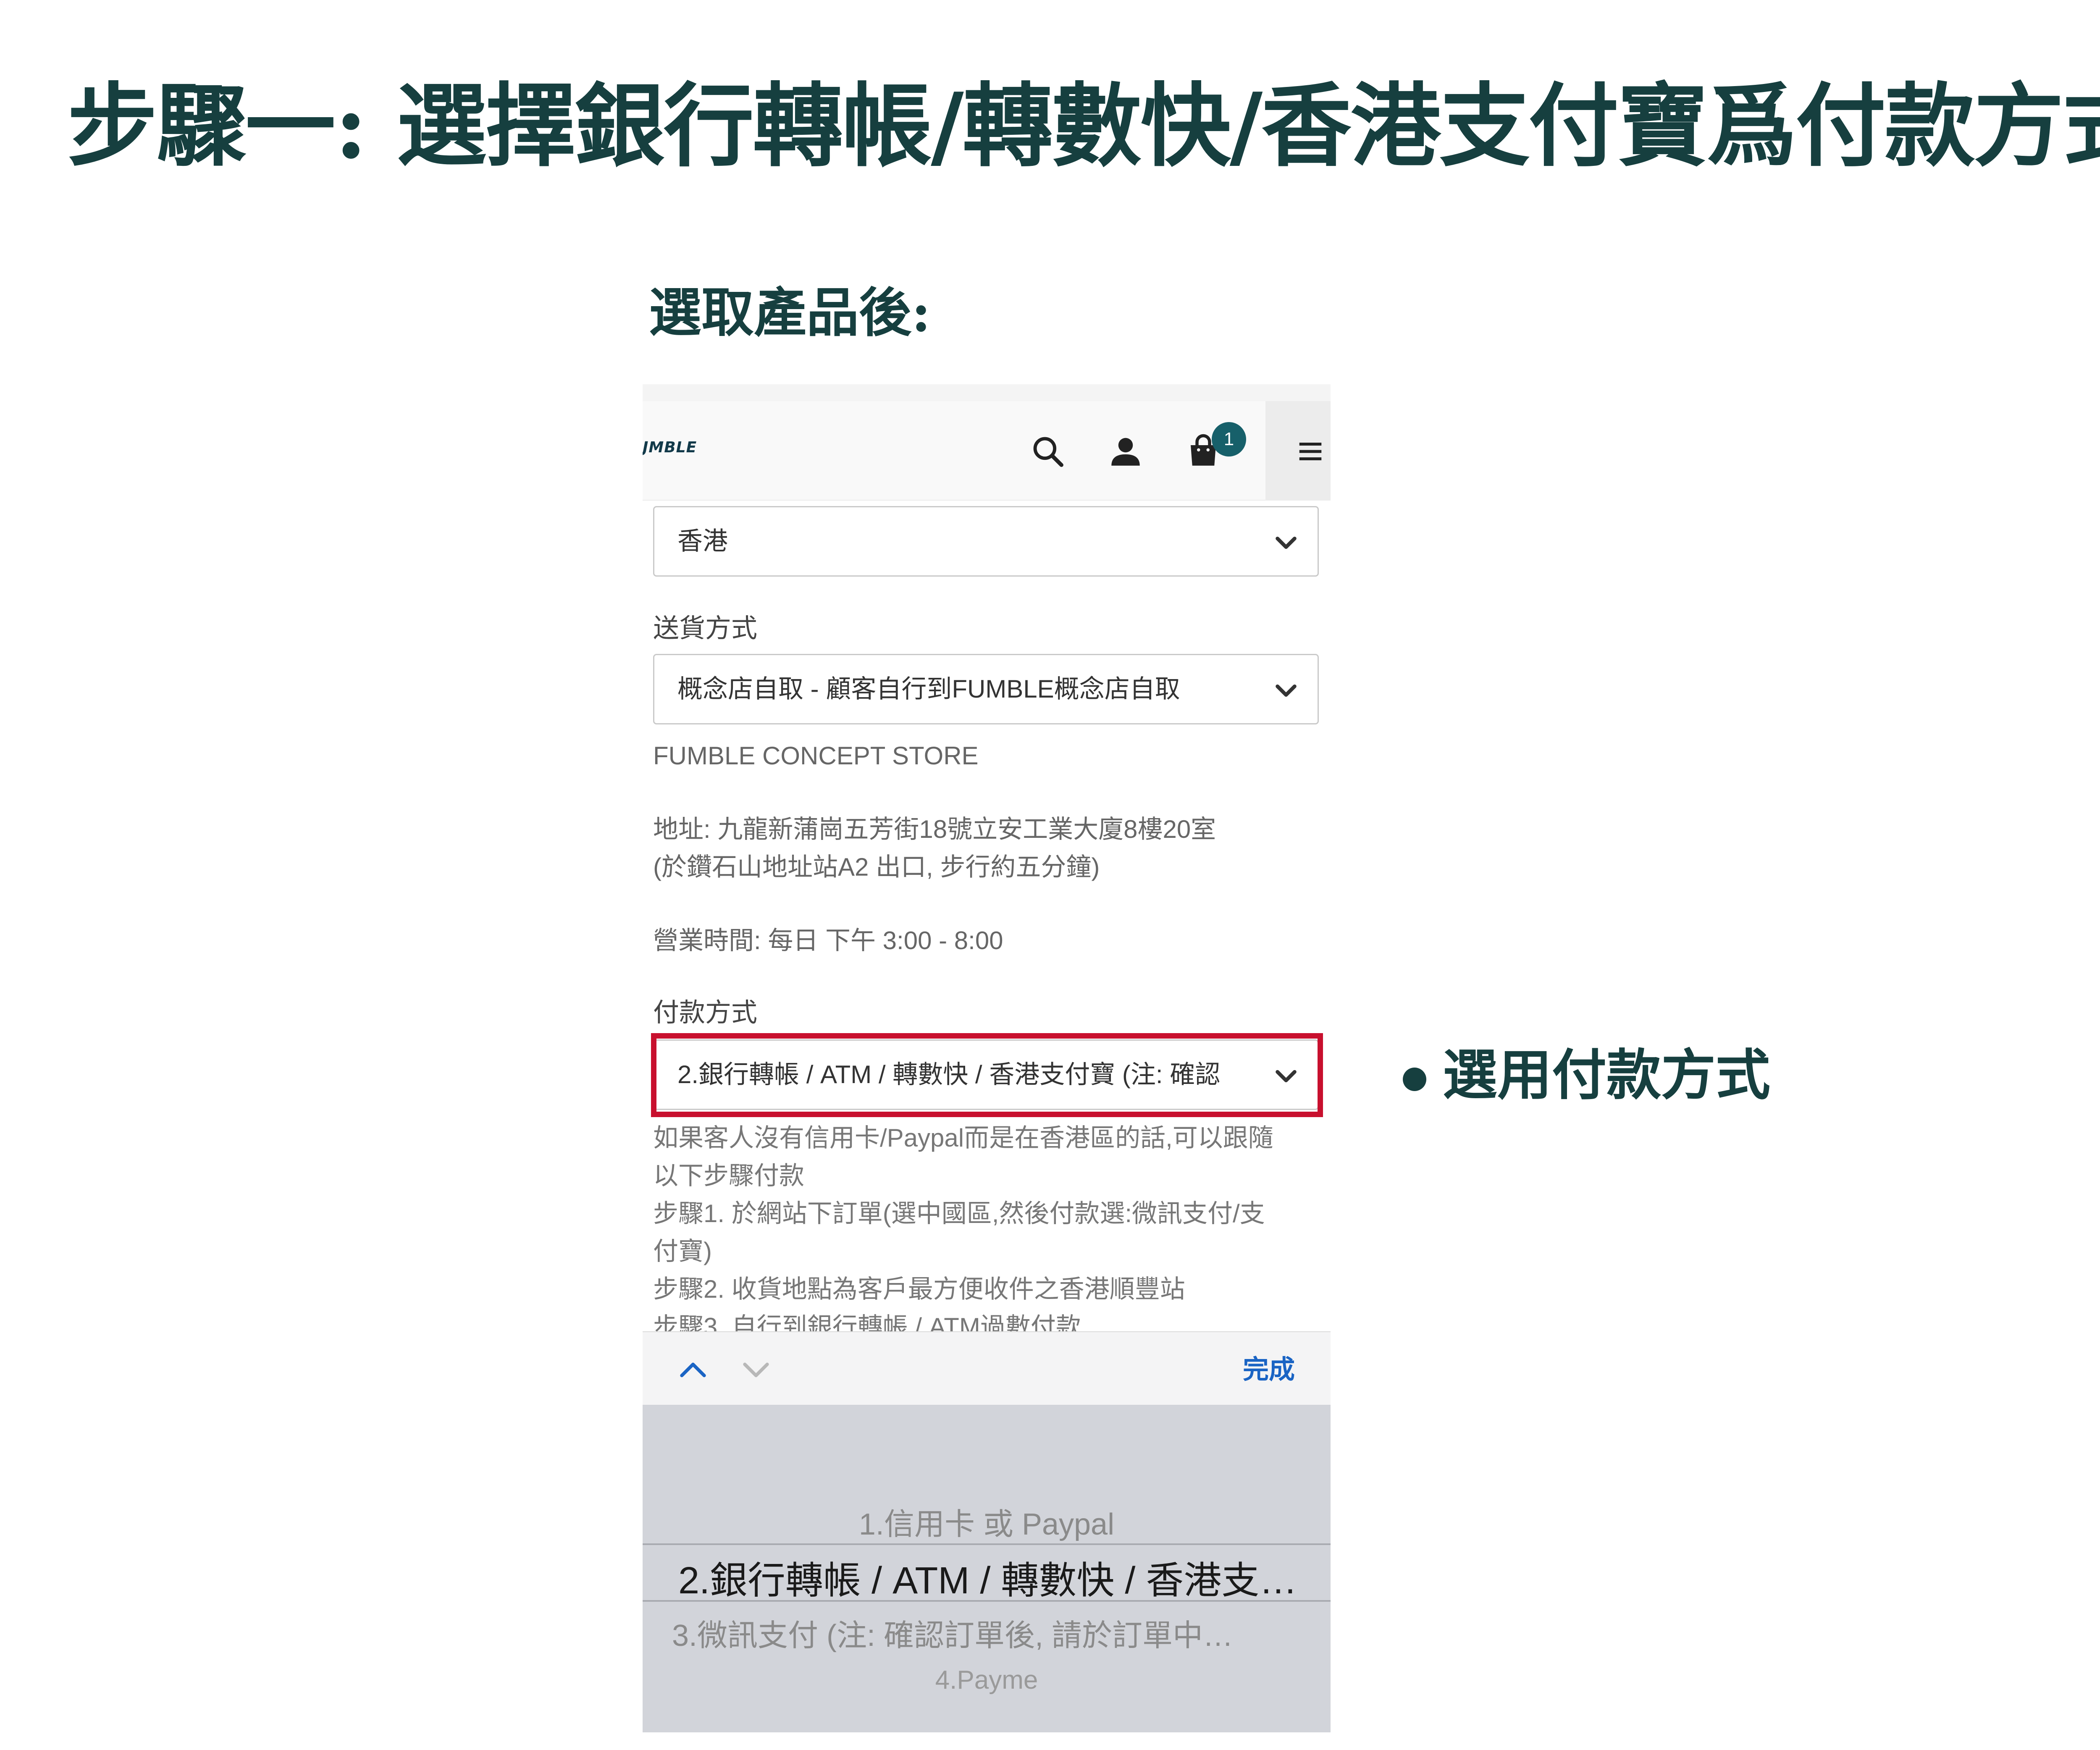 This screenshot has height=1750, width=2100. I want to click on payment-method-value: 2.銀行轉帳 / ATM / 轉數快 / 香港支付寶 (注: 確認, so click(949, 1074).